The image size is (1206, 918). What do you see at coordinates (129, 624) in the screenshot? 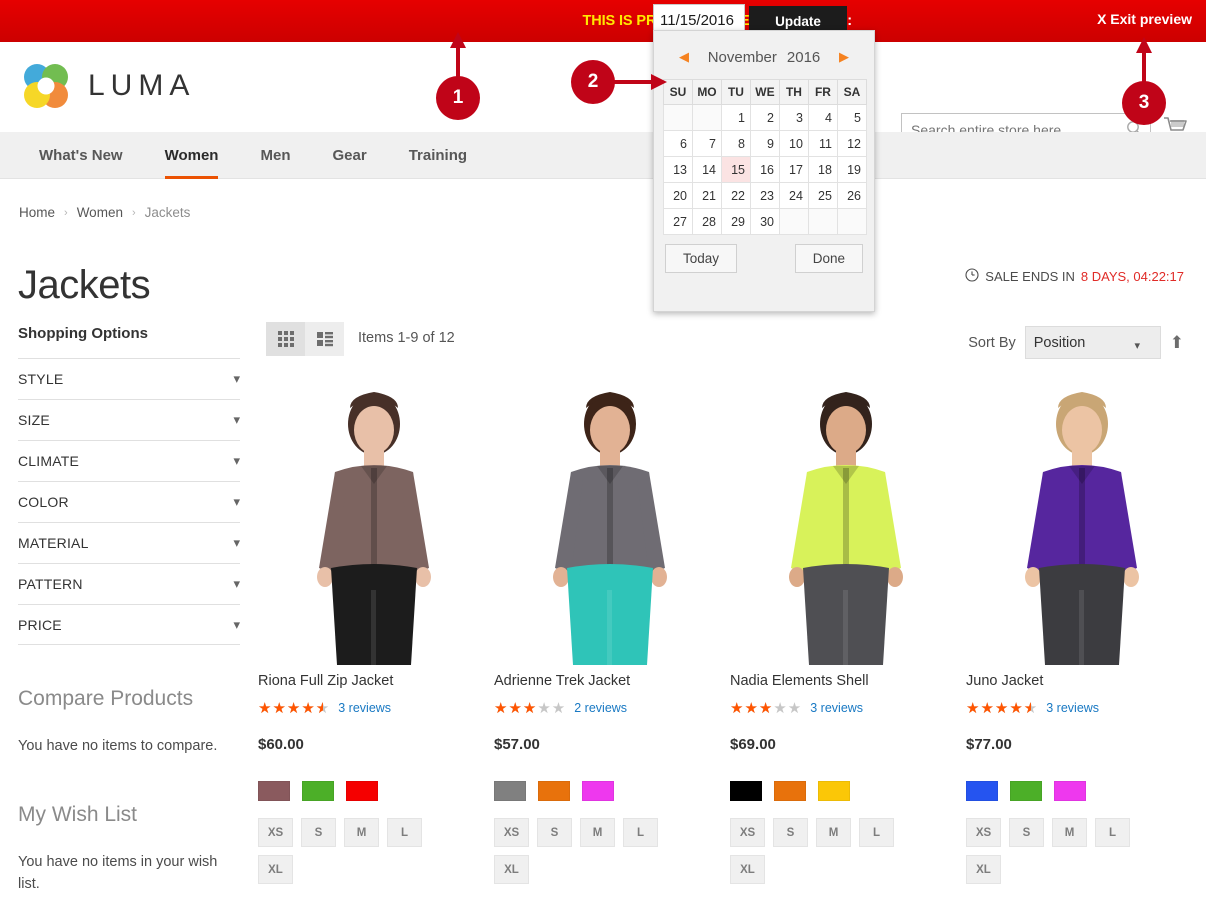
I see `filter-price: PRICE ▾` at bounding box center [129, 624].